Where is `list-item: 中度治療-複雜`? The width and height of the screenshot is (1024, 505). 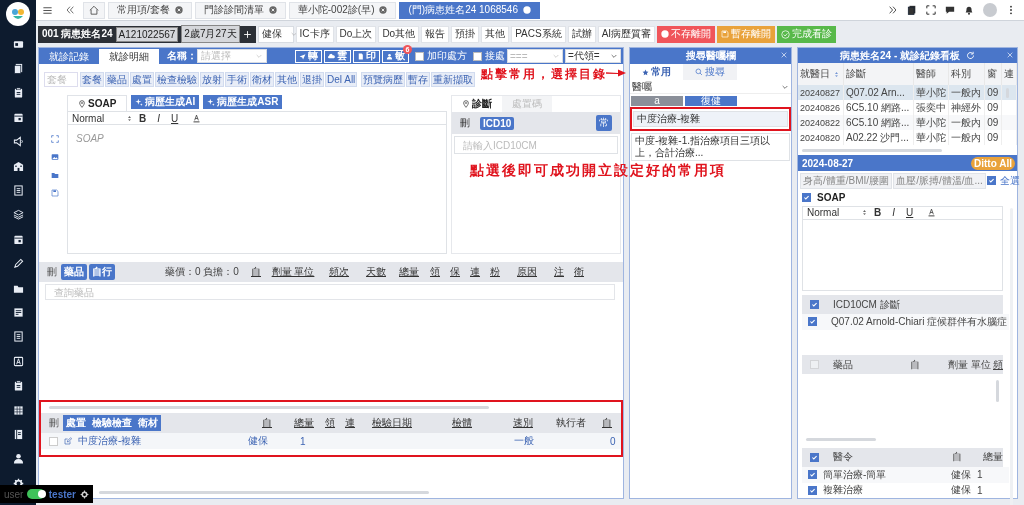 list-item: 中度治療-複雜 is located at coordinates (710, 119).